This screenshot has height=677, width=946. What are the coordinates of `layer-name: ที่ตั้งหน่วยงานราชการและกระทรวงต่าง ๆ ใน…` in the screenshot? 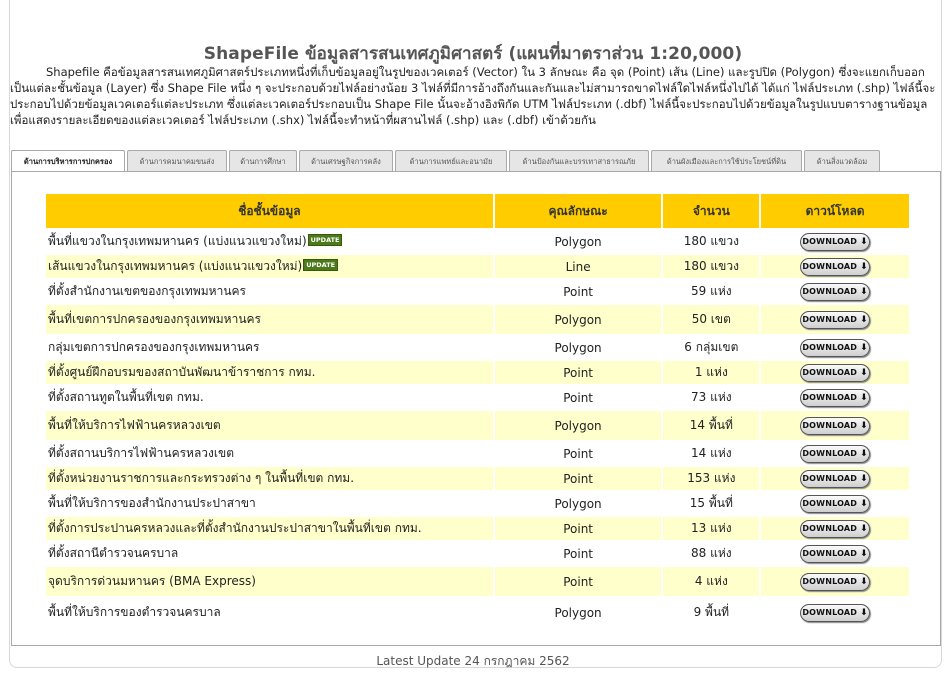 It's located at (201, 478).